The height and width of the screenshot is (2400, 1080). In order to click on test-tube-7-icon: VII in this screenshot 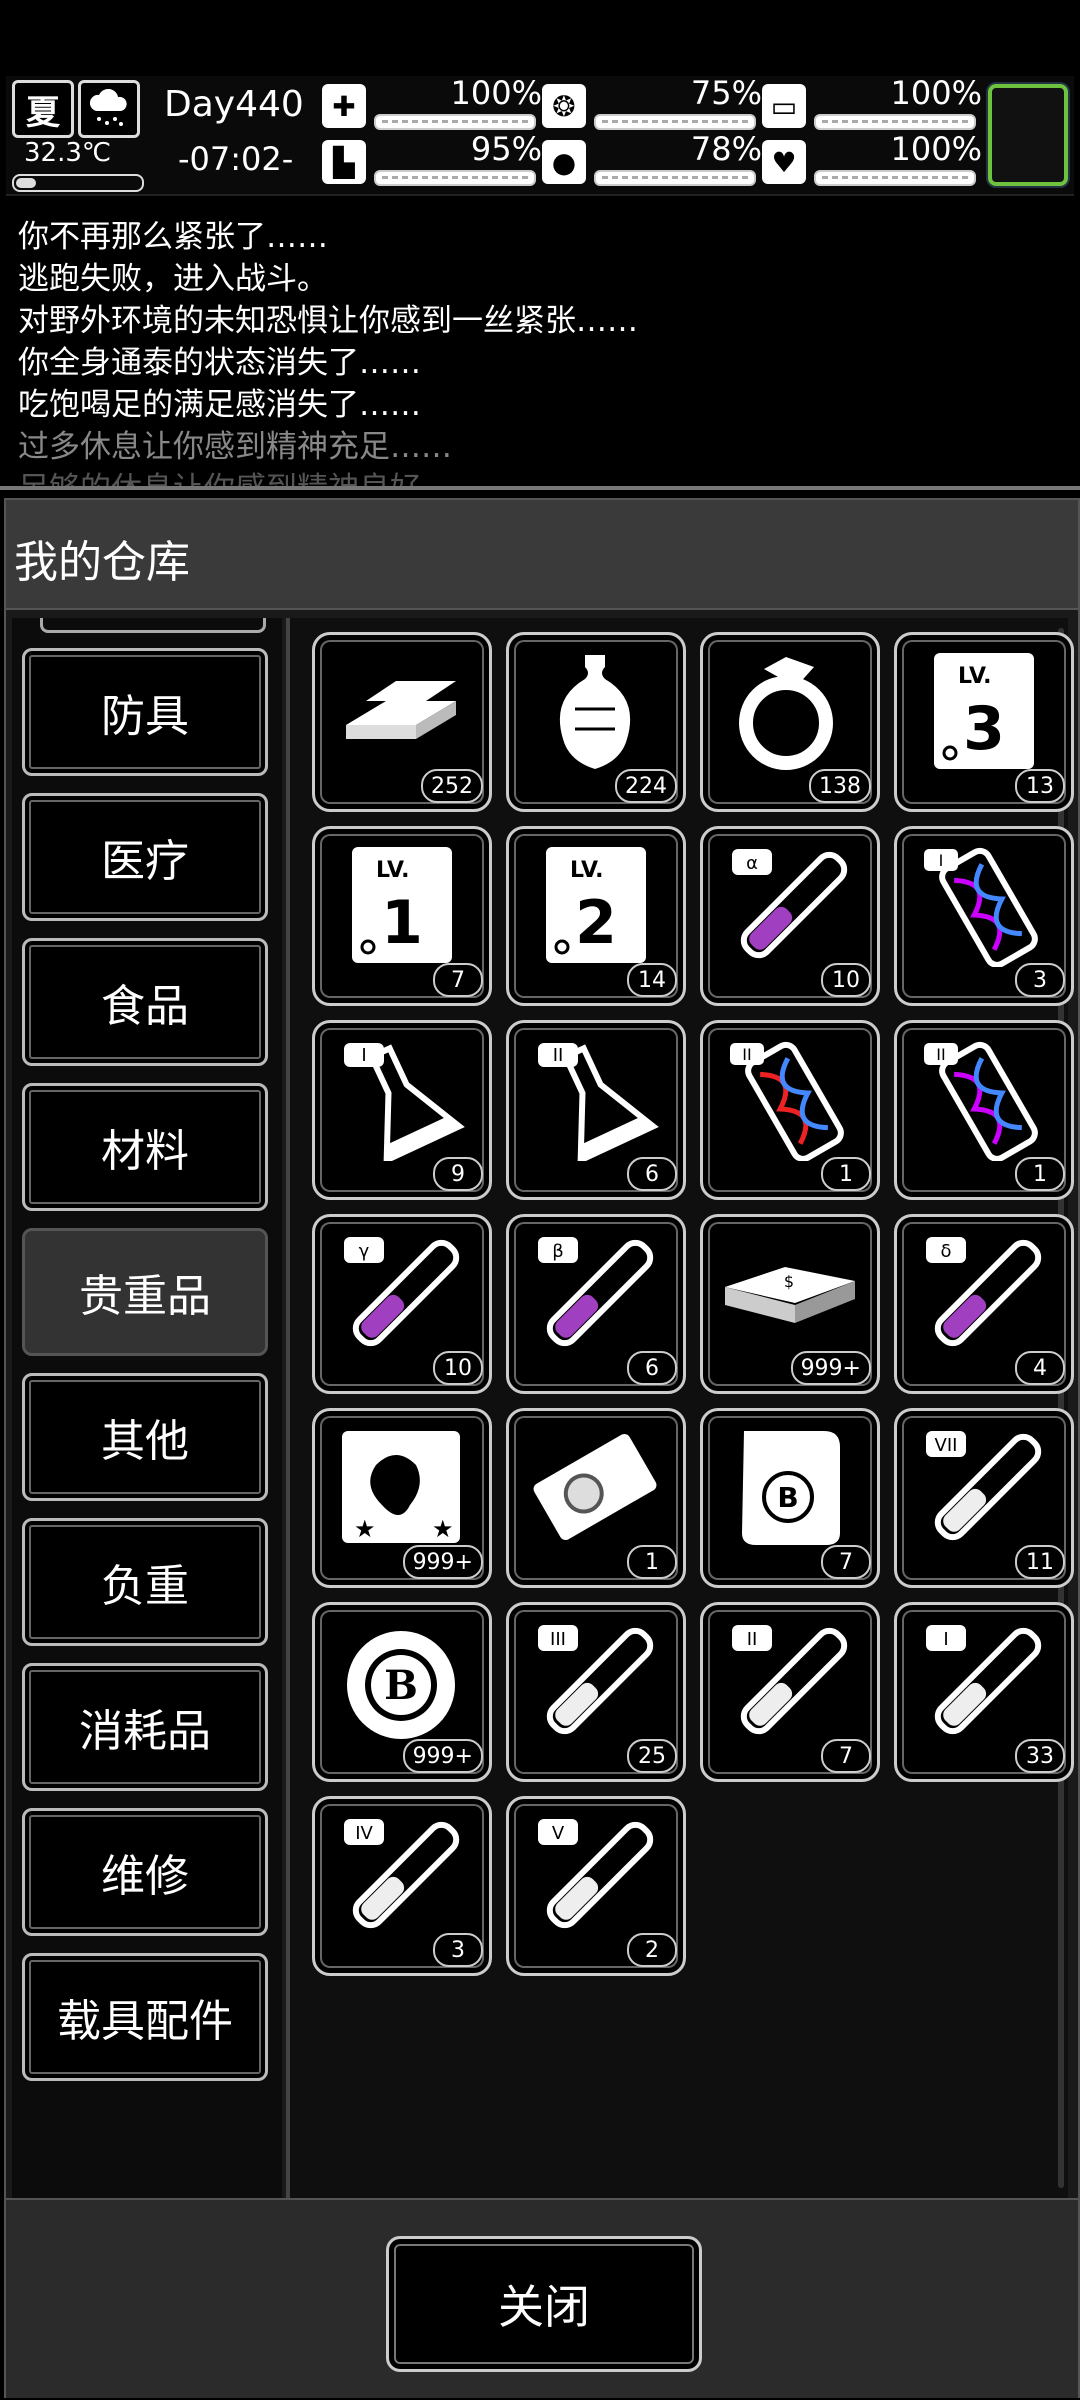, I will do `click(983, 1487)`.